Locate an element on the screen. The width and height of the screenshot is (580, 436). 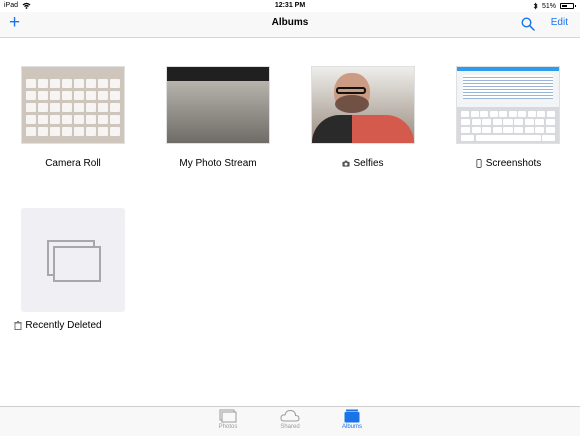
tab-albums: Albums is located at coordinates (352, 419).